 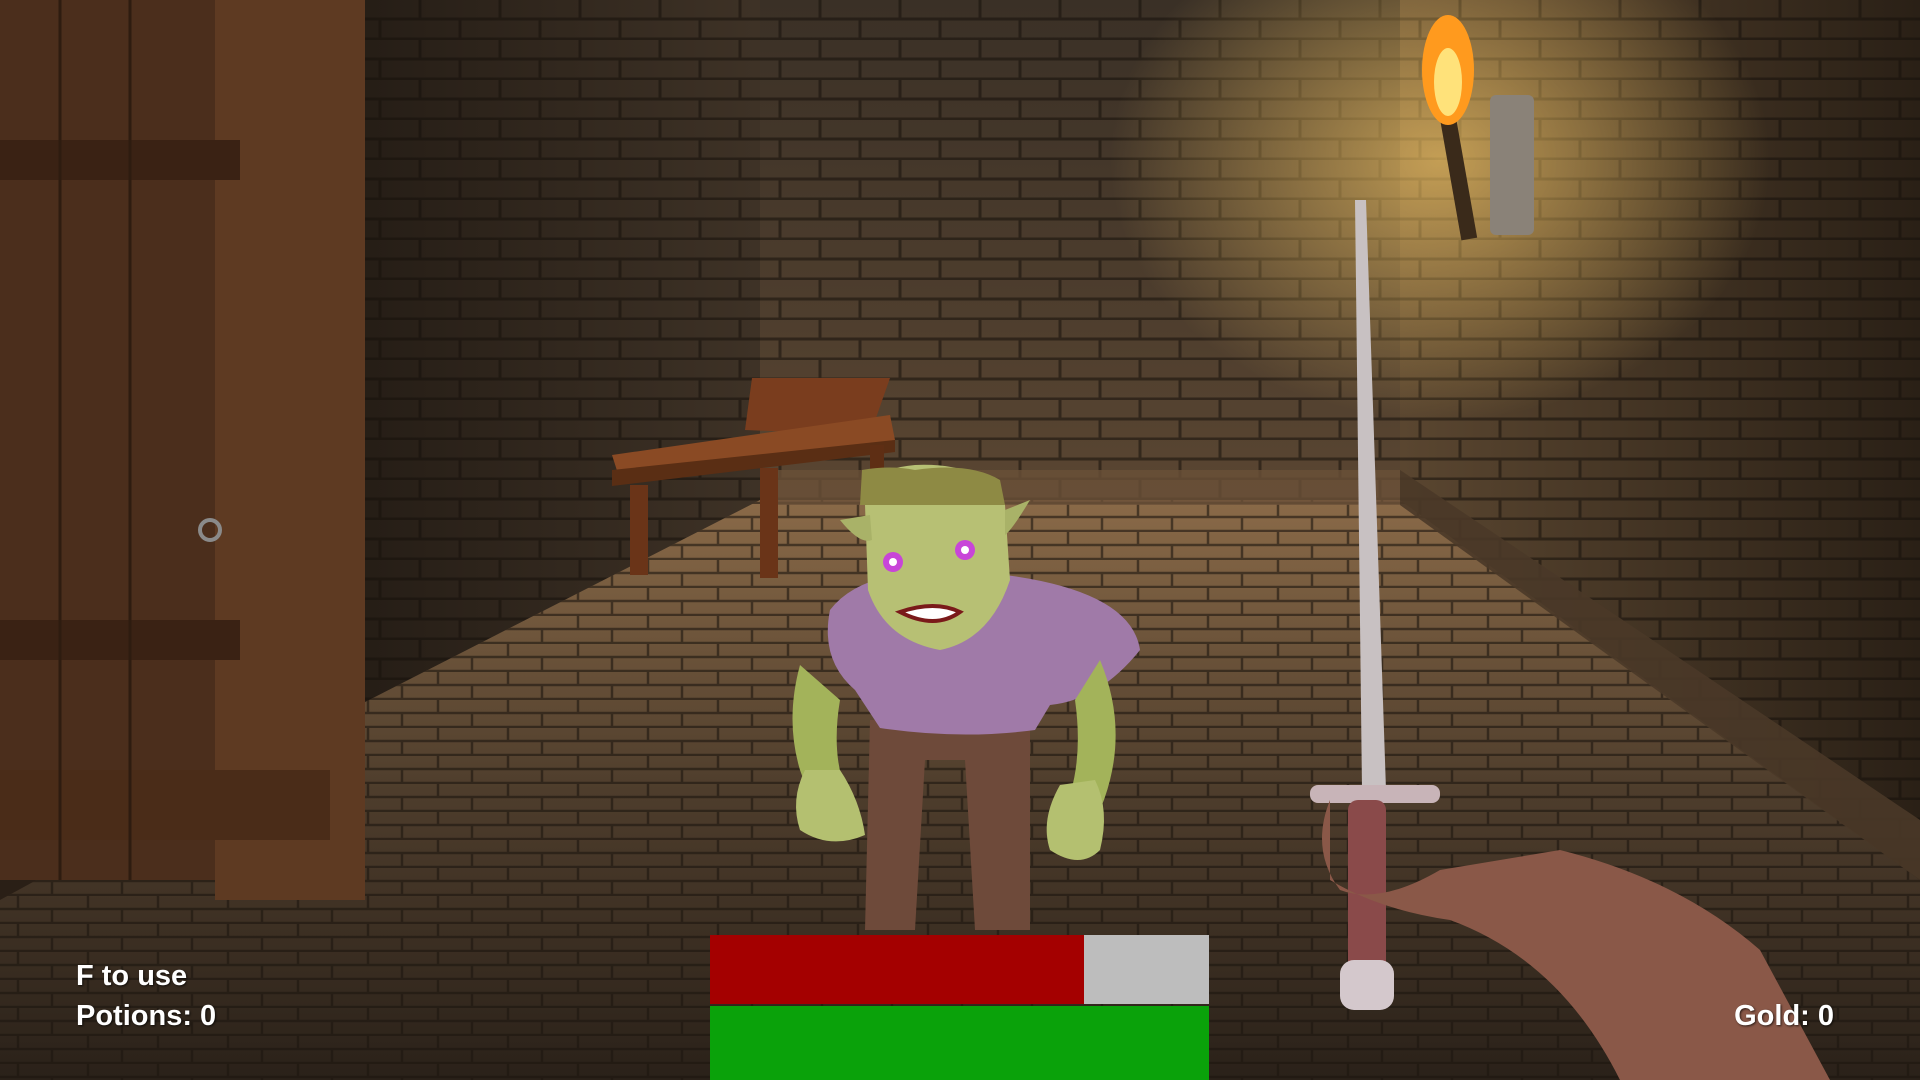 I want to click on health-bar, so click(x=959, y=969).